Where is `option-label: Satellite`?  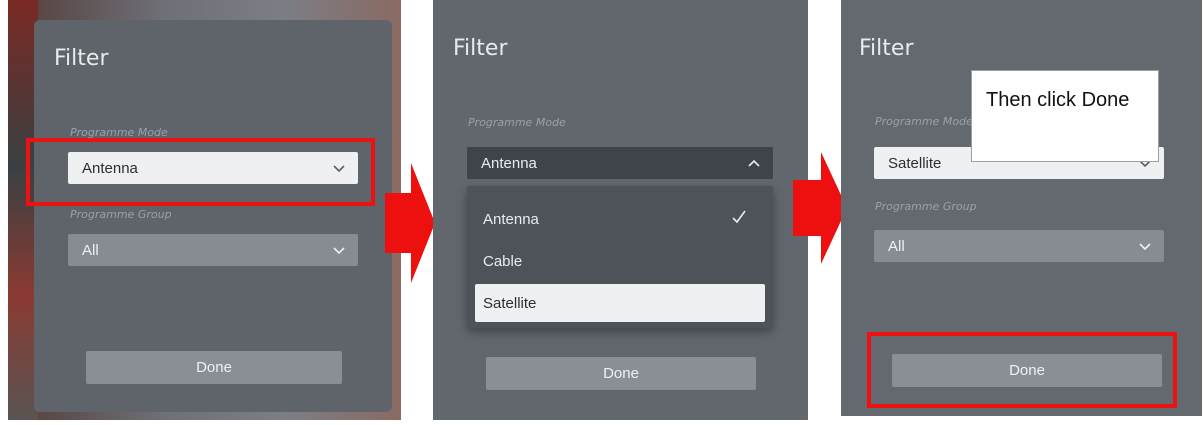 option-label: Satellite is located at coordinates (510, 303).